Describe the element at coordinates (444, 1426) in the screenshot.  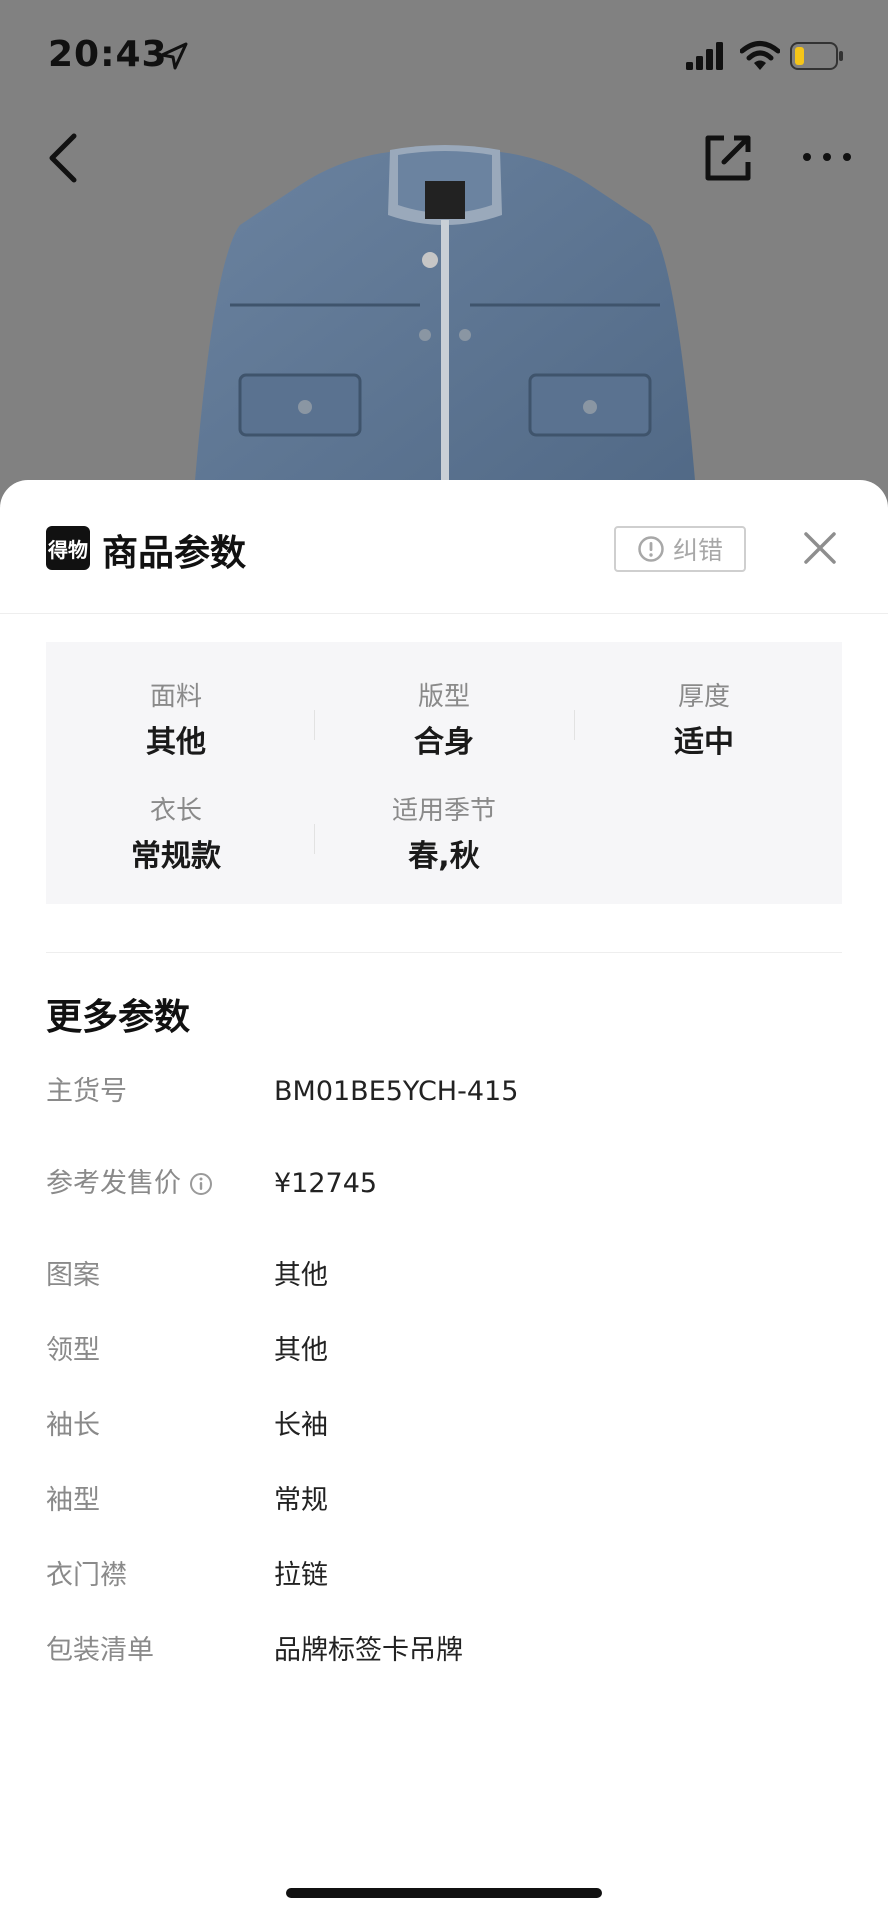
I see `param-row: 袖长 长袖` at that location.